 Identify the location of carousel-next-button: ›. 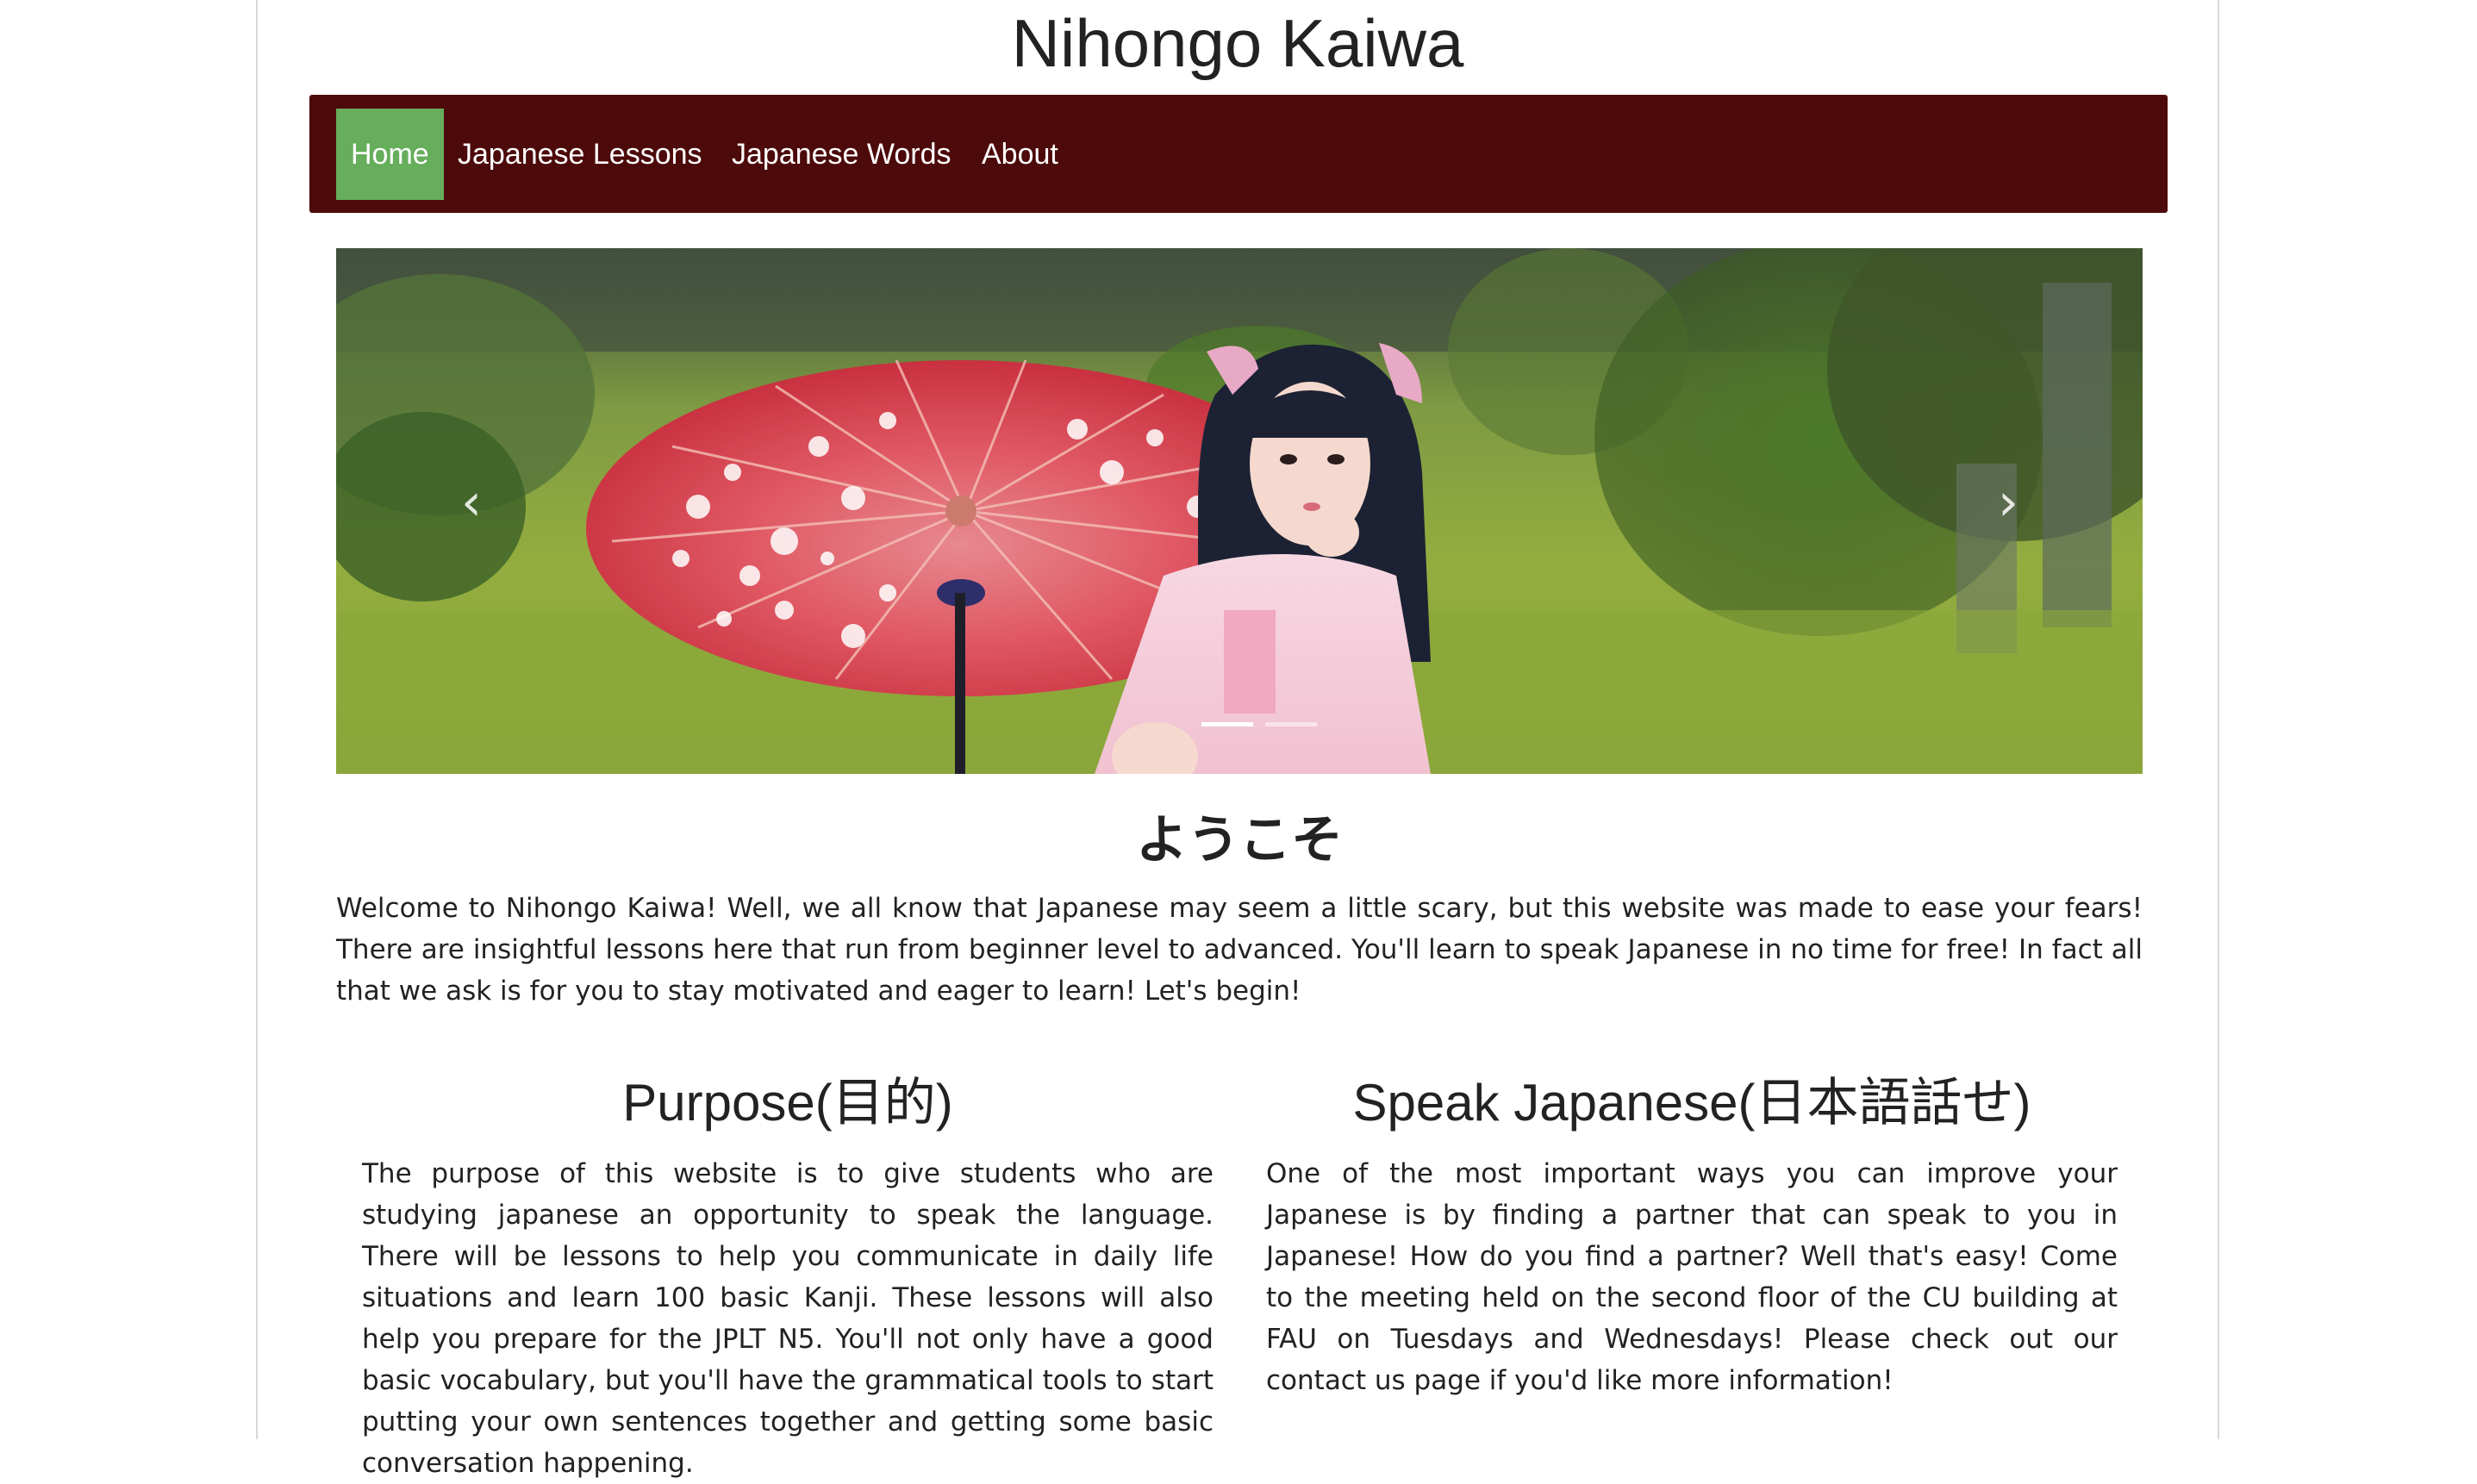
(2008, 502).